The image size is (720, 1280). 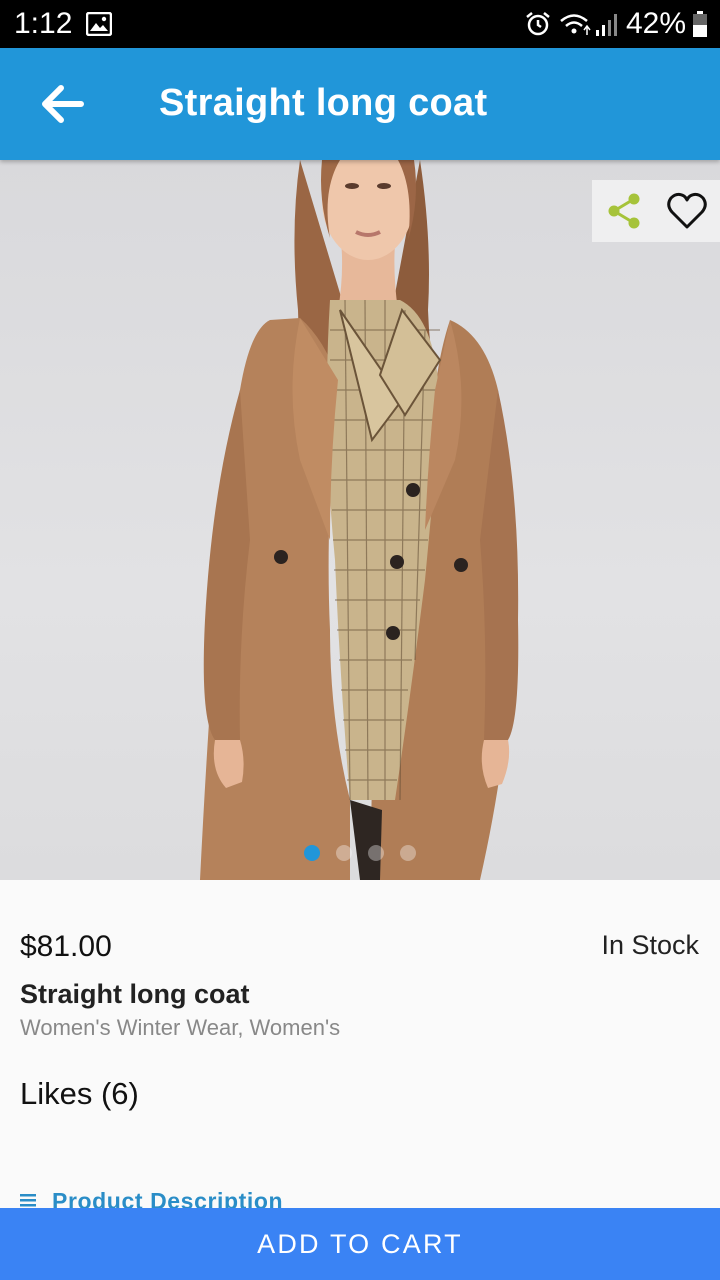 What do you see at coordinates (360, 853) in the screenshot?
I see `carousel-indicator` at bounding box center [360, 853].